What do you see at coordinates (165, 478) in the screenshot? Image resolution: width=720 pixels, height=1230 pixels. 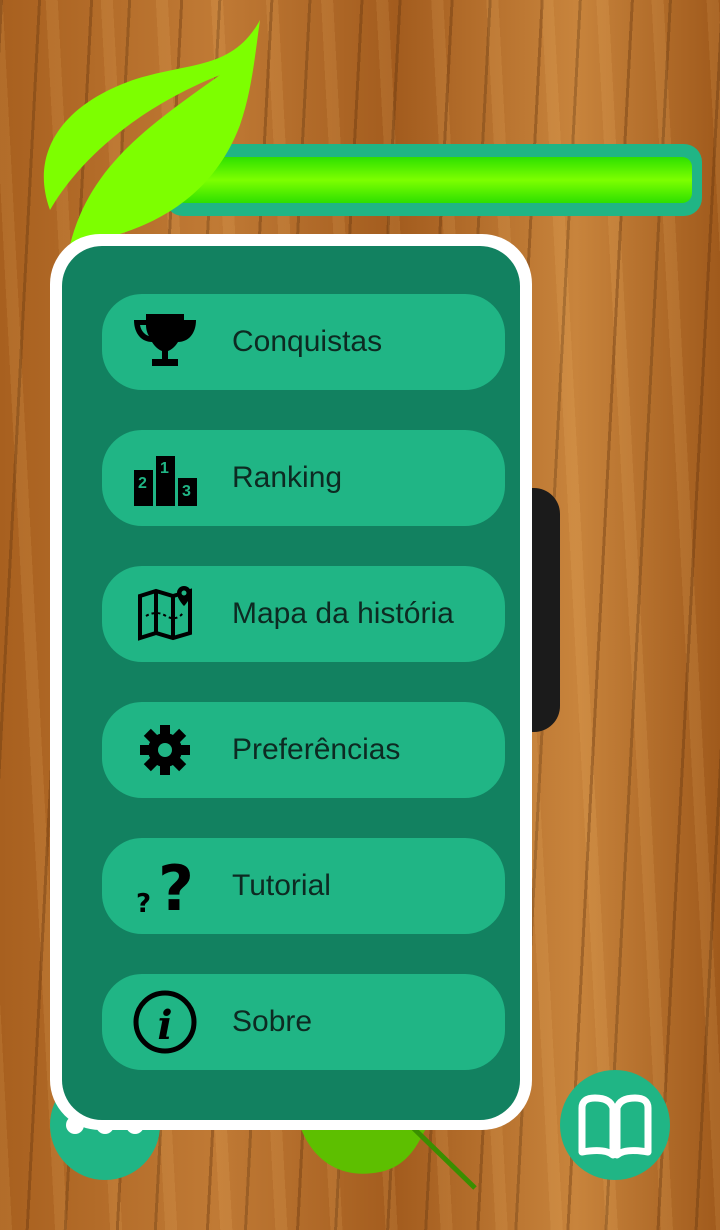 I see `podium-icon: 213` at bounding box center [165, 478].